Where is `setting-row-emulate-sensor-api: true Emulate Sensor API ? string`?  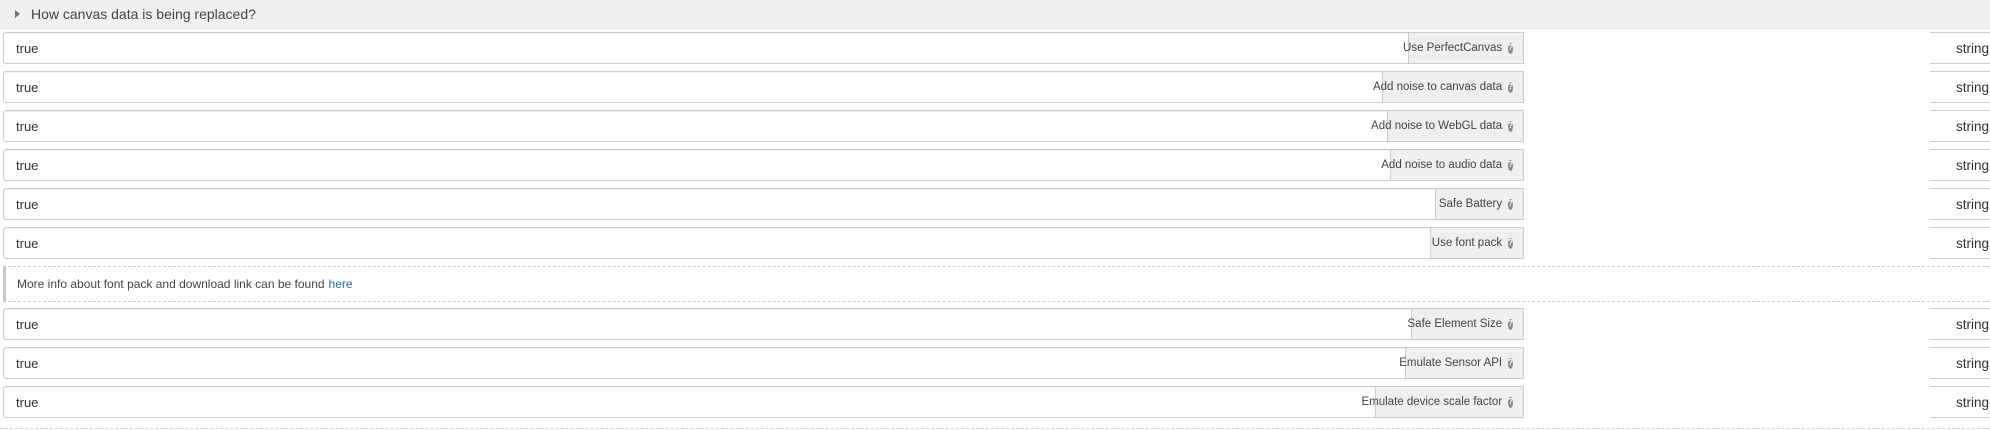
setting-row-emulate-sensor-api: true Emulate Sensor API ? string is located at coordinates (996, 363).